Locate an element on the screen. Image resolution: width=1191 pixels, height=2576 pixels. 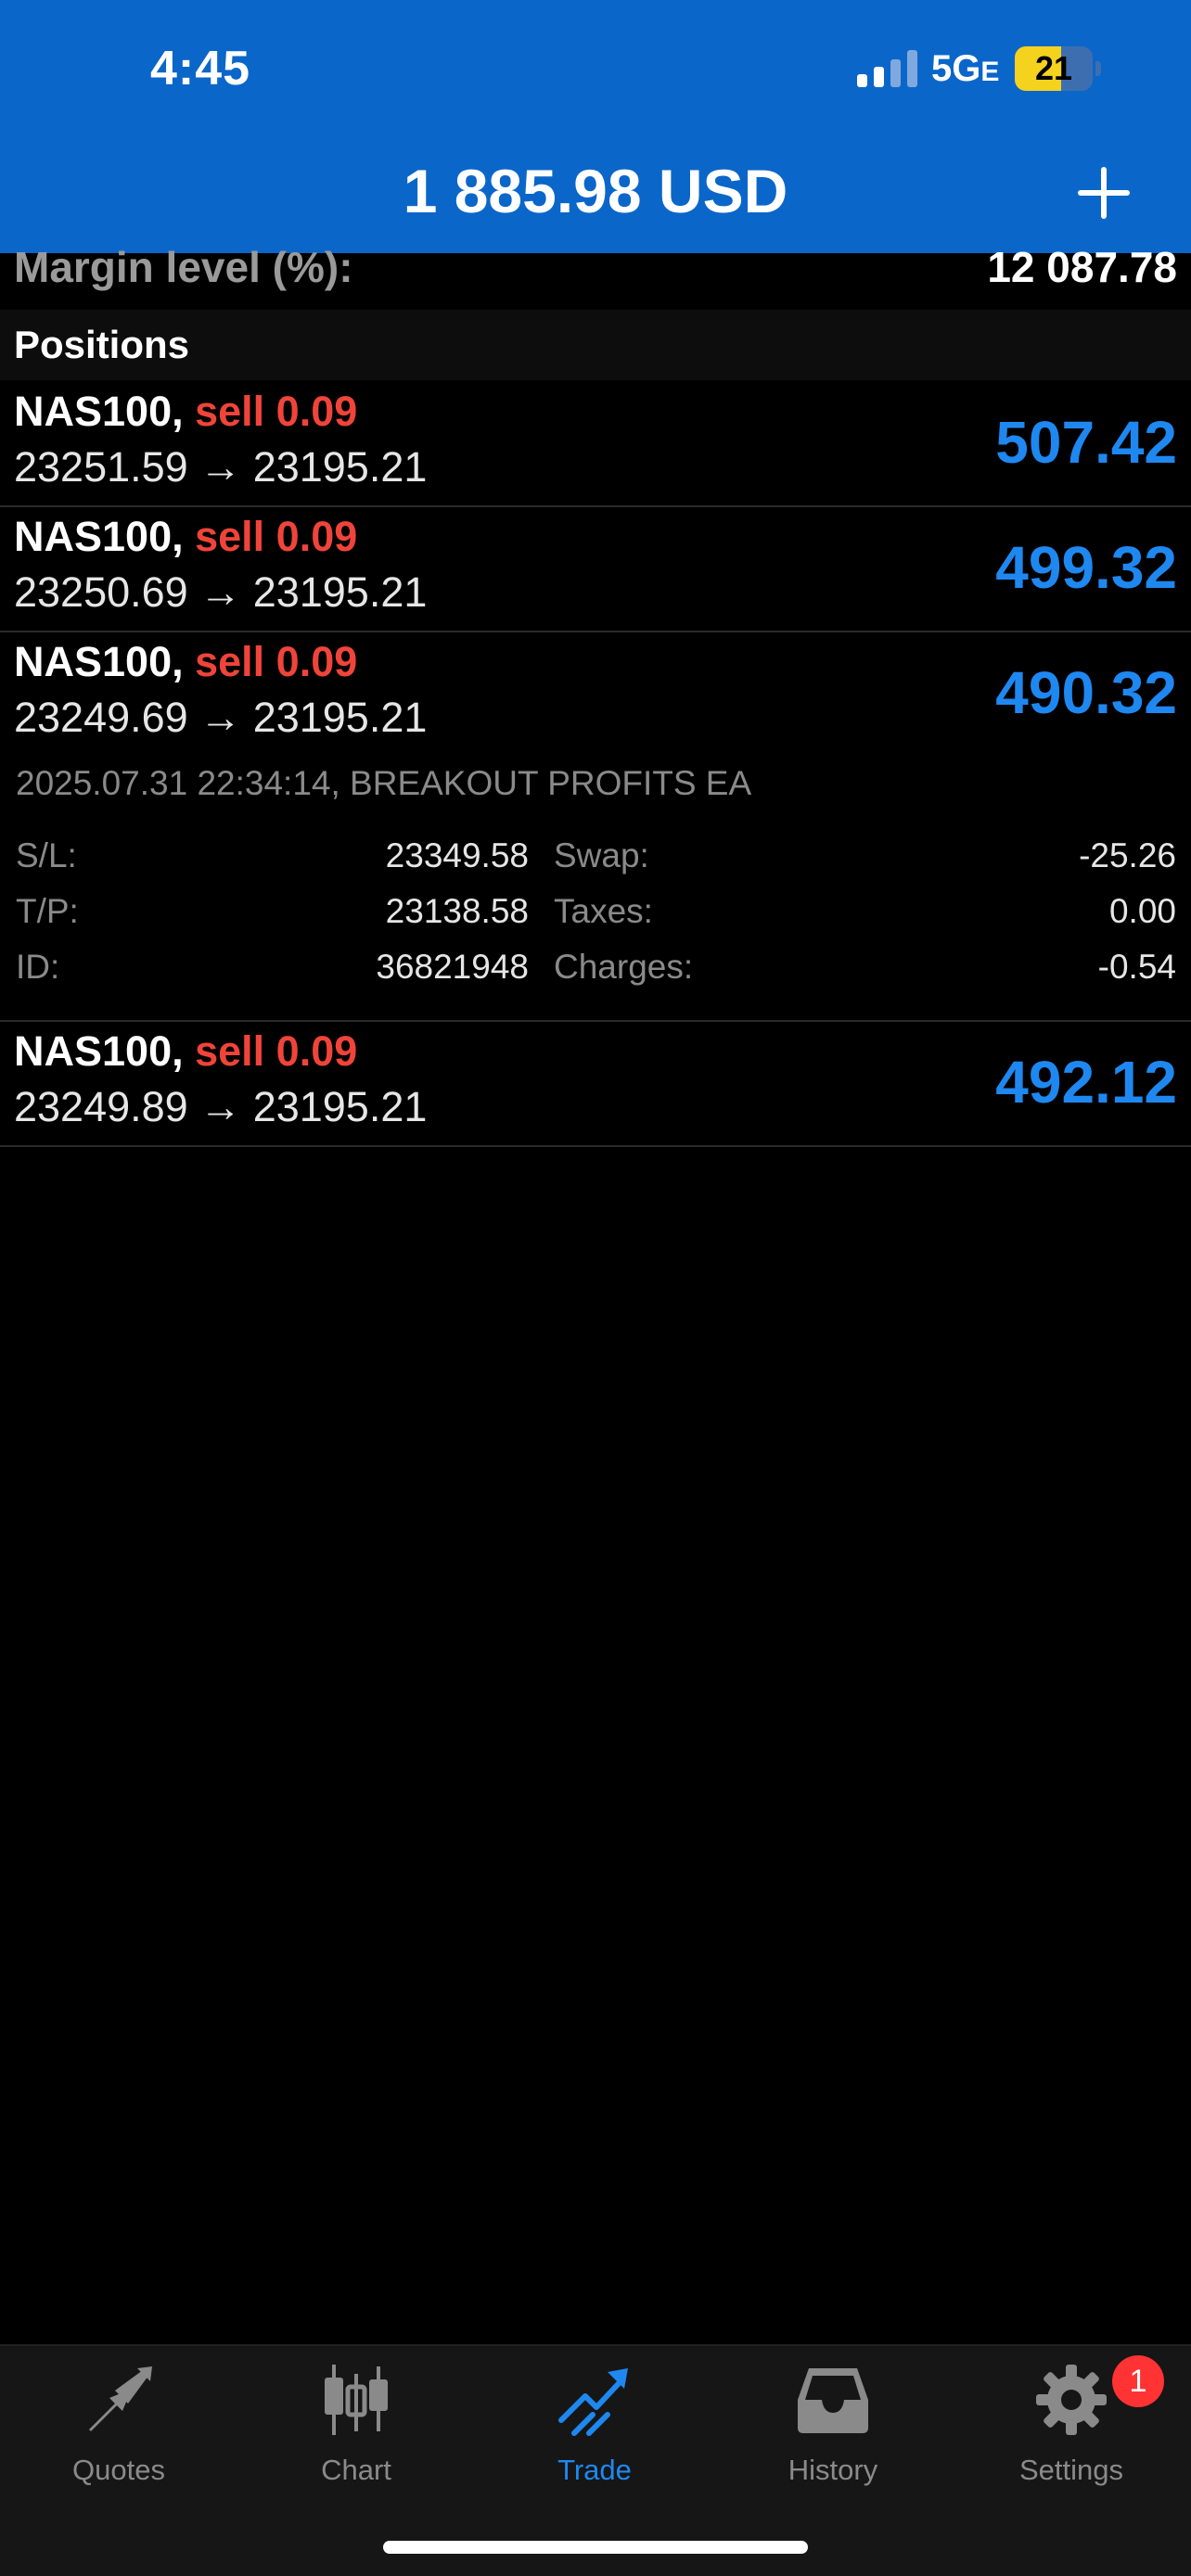
tab-label: Quotes is located at coordinates (118, 2470).